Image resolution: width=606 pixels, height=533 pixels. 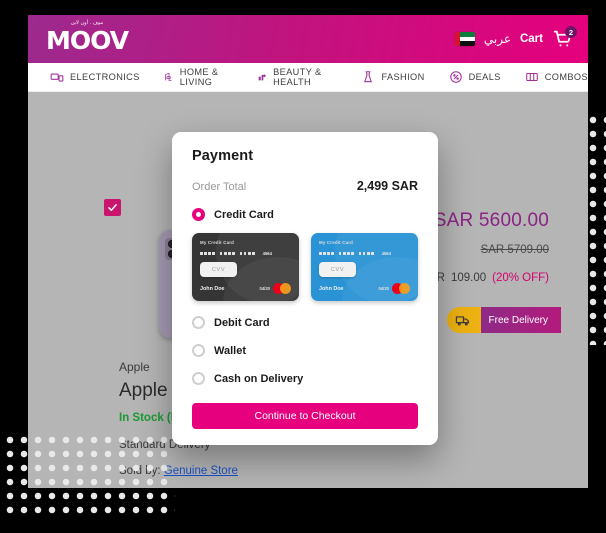 I want to click on order-total-value: 2,499 SAR, so click(x=387, y=186).